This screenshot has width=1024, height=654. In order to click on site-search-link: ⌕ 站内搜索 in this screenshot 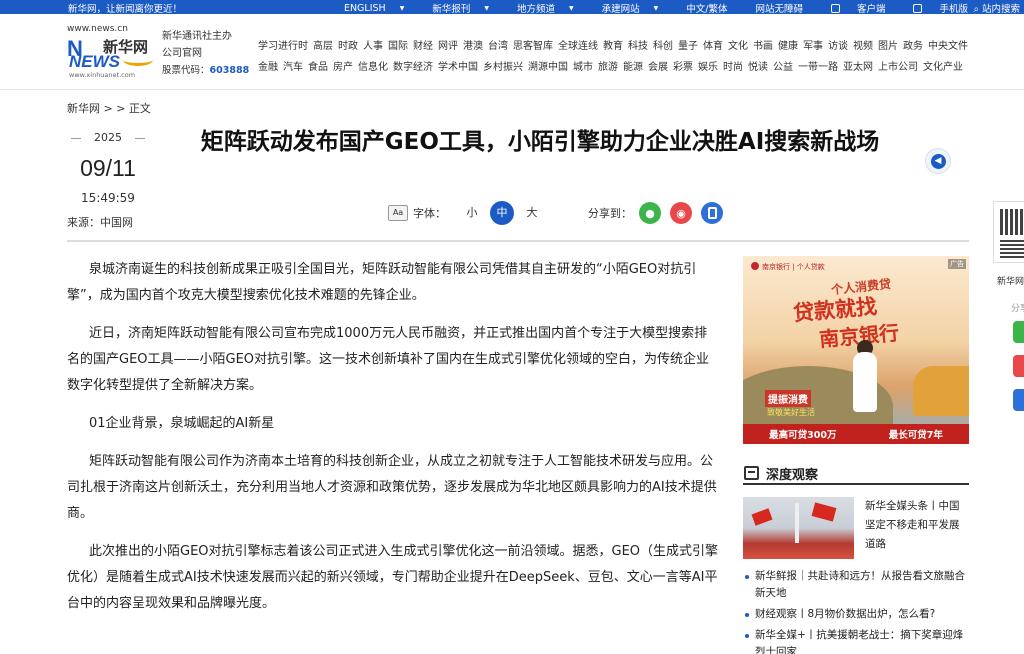, I will do `click(997, 8)`.